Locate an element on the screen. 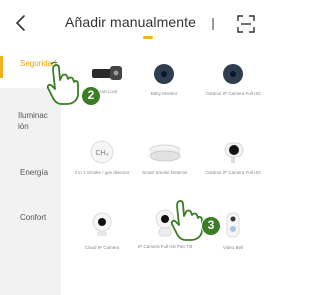 This screenshot has height=295, width=320. svg-text: CH₄ is located at coordinates (102, 153).